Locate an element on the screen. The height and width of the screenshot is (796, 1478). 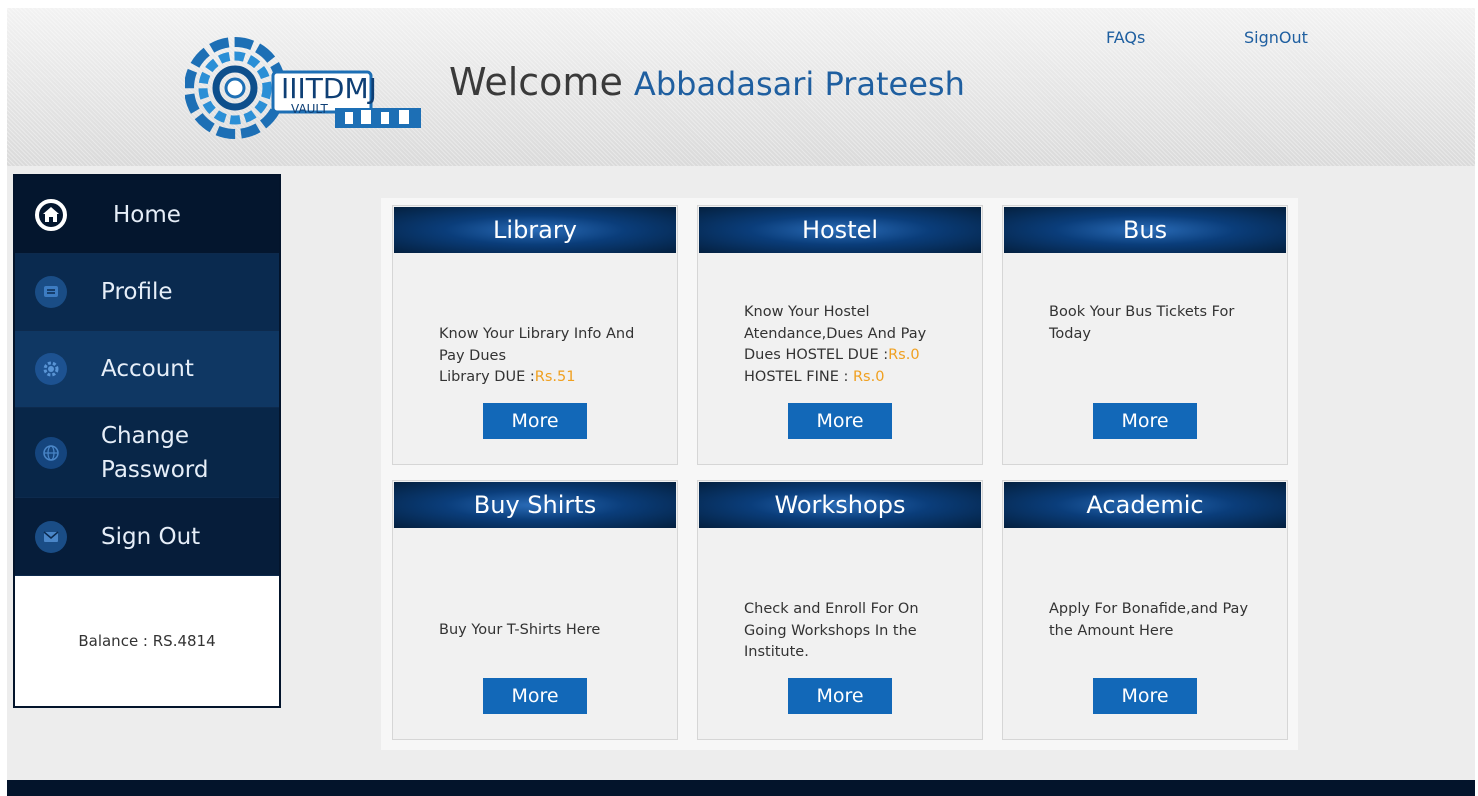
sidebar-item-label: Home is located at coordinates (147, 214).